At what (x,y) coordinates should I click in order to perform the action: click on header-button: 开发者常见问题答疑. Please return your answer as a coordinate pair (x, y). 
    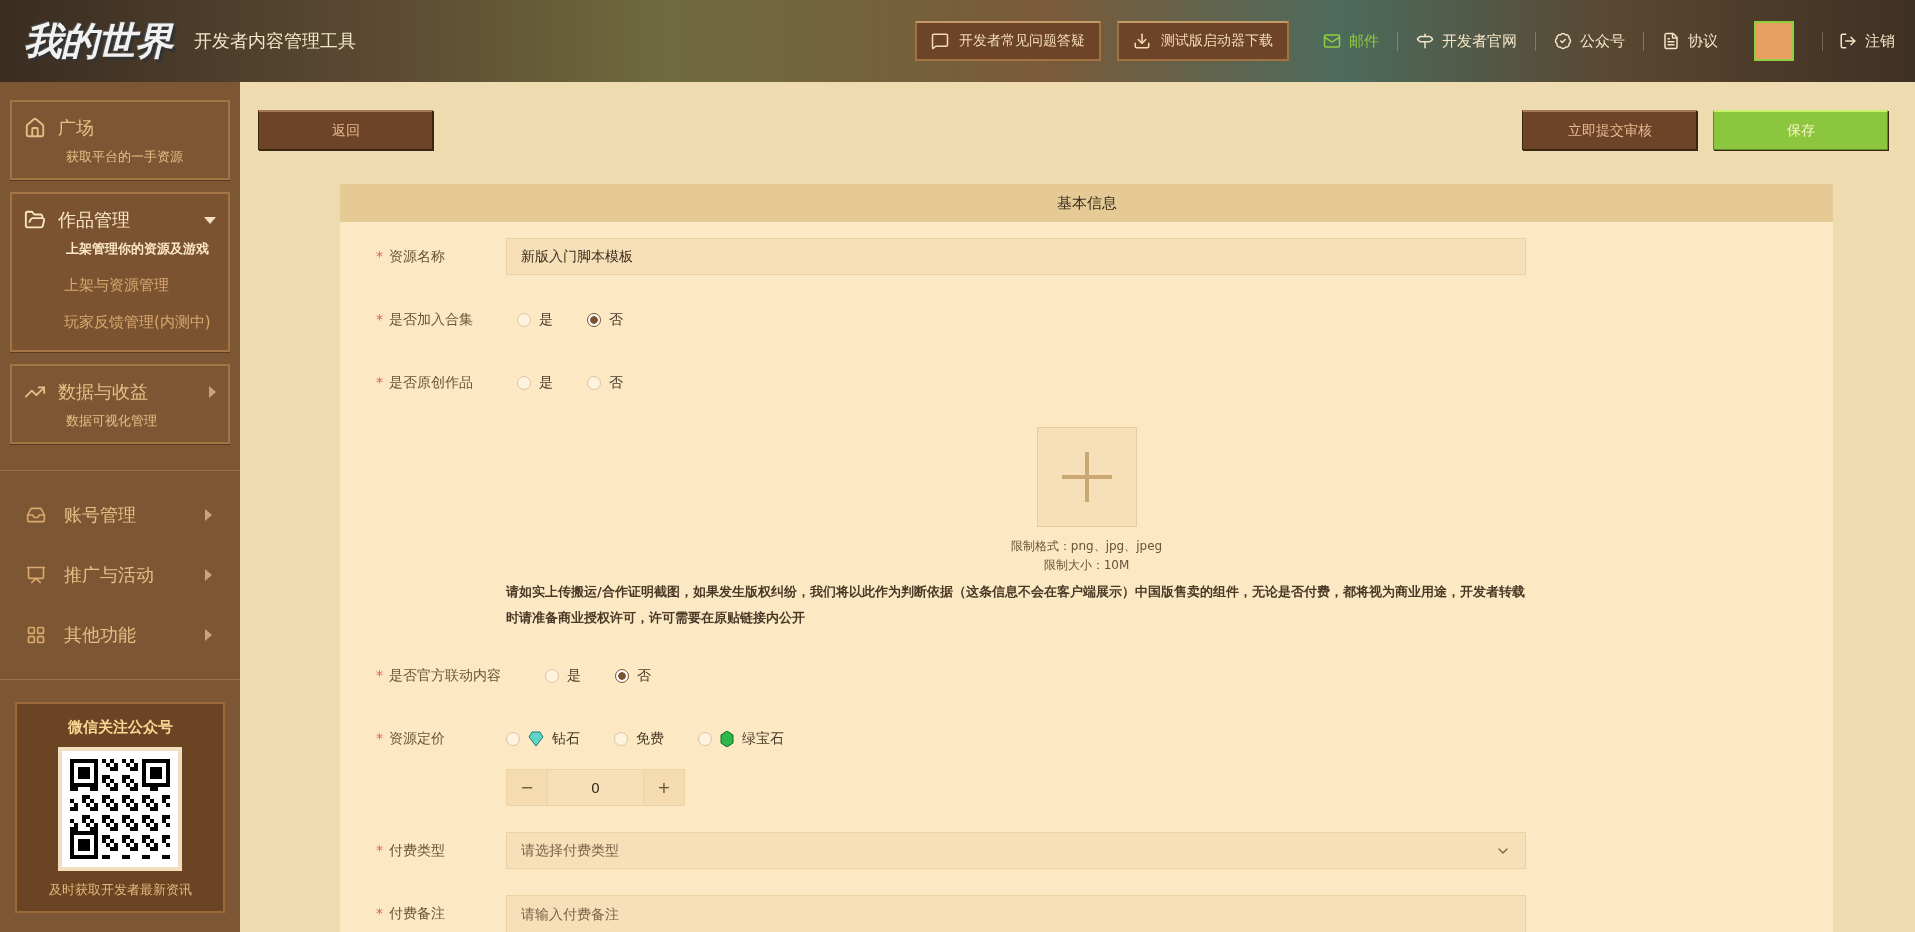
    Looking at the image, I should click on (1008, 41).